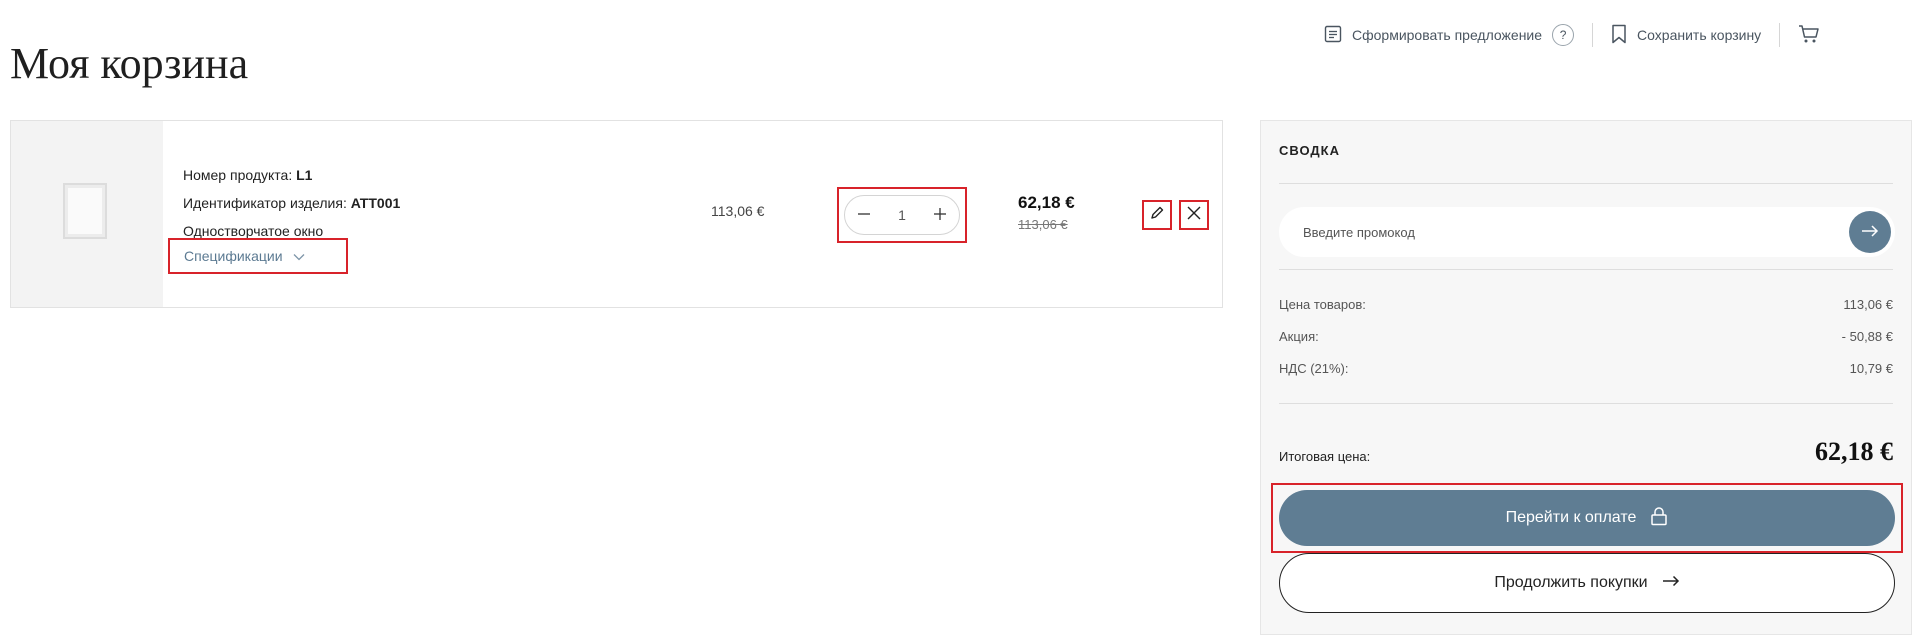 Image resolution: width=1920 pixels, height=641 pixels. What do you see at coordinates (940, 215) in the screenshot?
I see `increase-quantity-button` at bounding box center [940, 215].